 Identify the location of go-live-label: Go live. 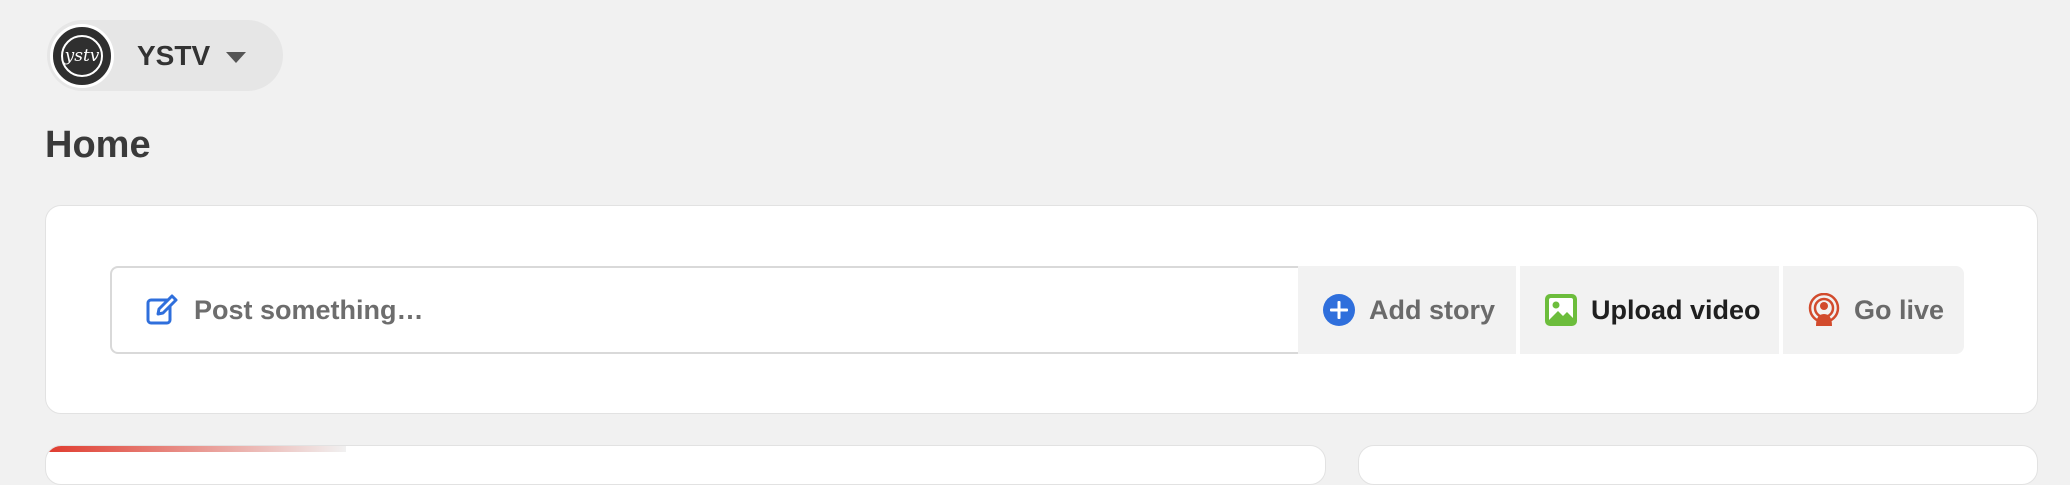
(1899, 309).